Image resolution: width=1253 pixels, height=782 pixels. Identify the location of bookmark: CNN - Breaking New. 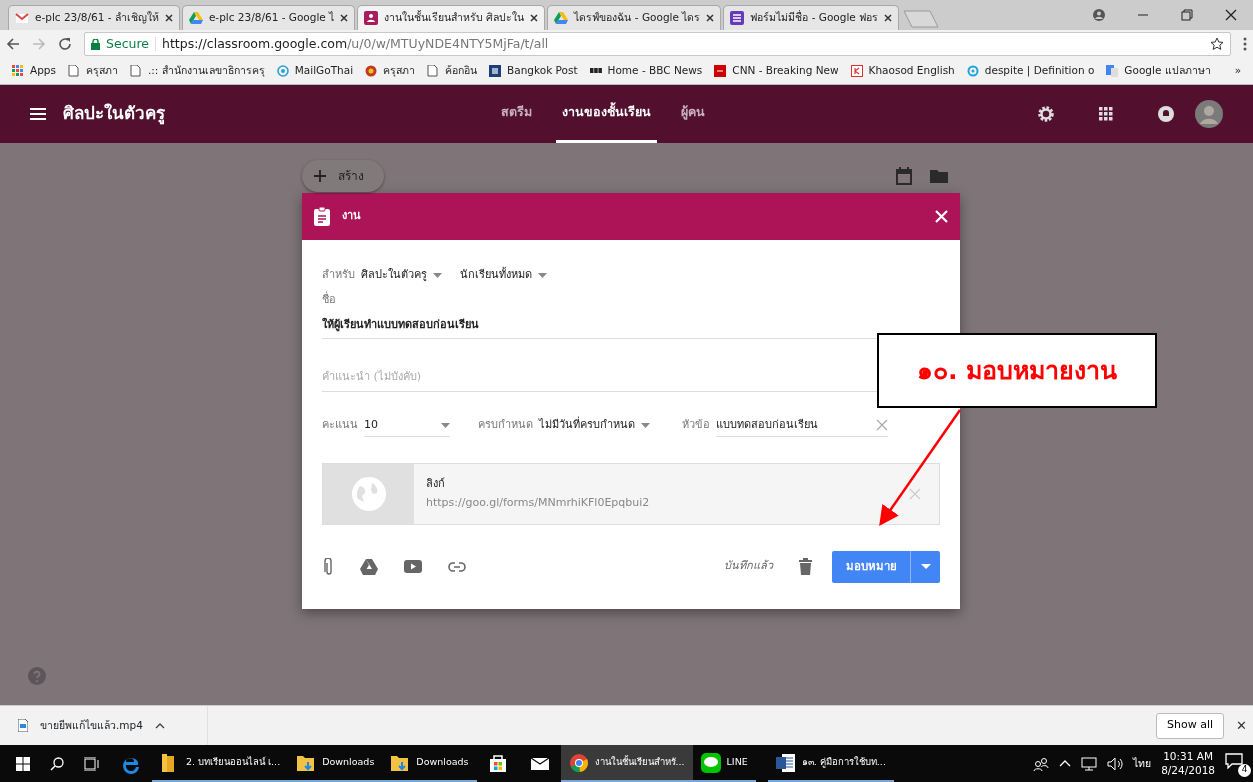
(776, 71).